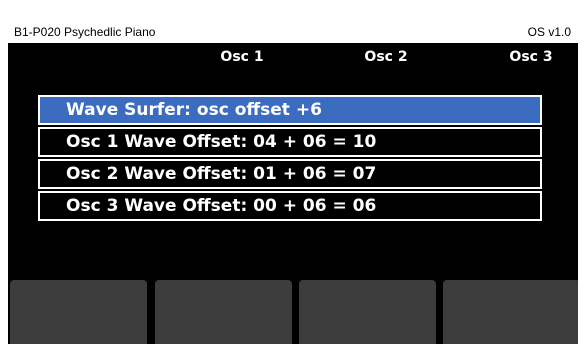 Image resolution: width=586 pixels, height=344 pixels. What do you see at coordinates (85, 32) in the screenshot?
I see `patch-name: B1-P020 Psychedlic Piano` at bounding box center [85, 32].